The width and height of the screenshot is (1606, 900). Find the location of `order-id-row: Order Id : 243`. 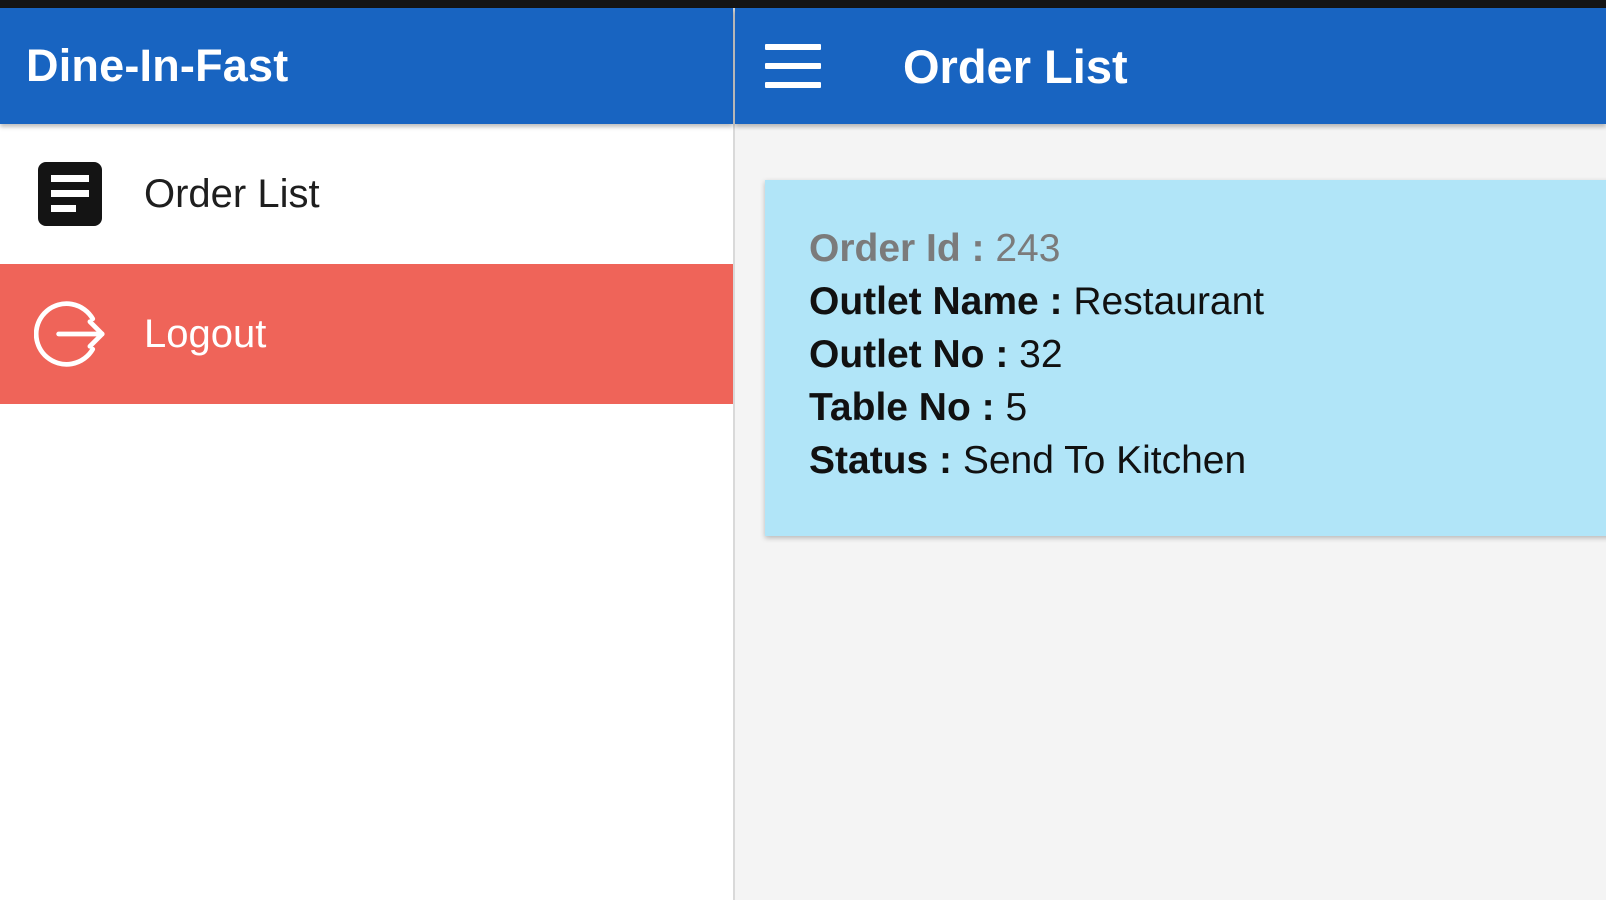

order-id-row: Order Id : 243 is located at coordinates (1207, 248).